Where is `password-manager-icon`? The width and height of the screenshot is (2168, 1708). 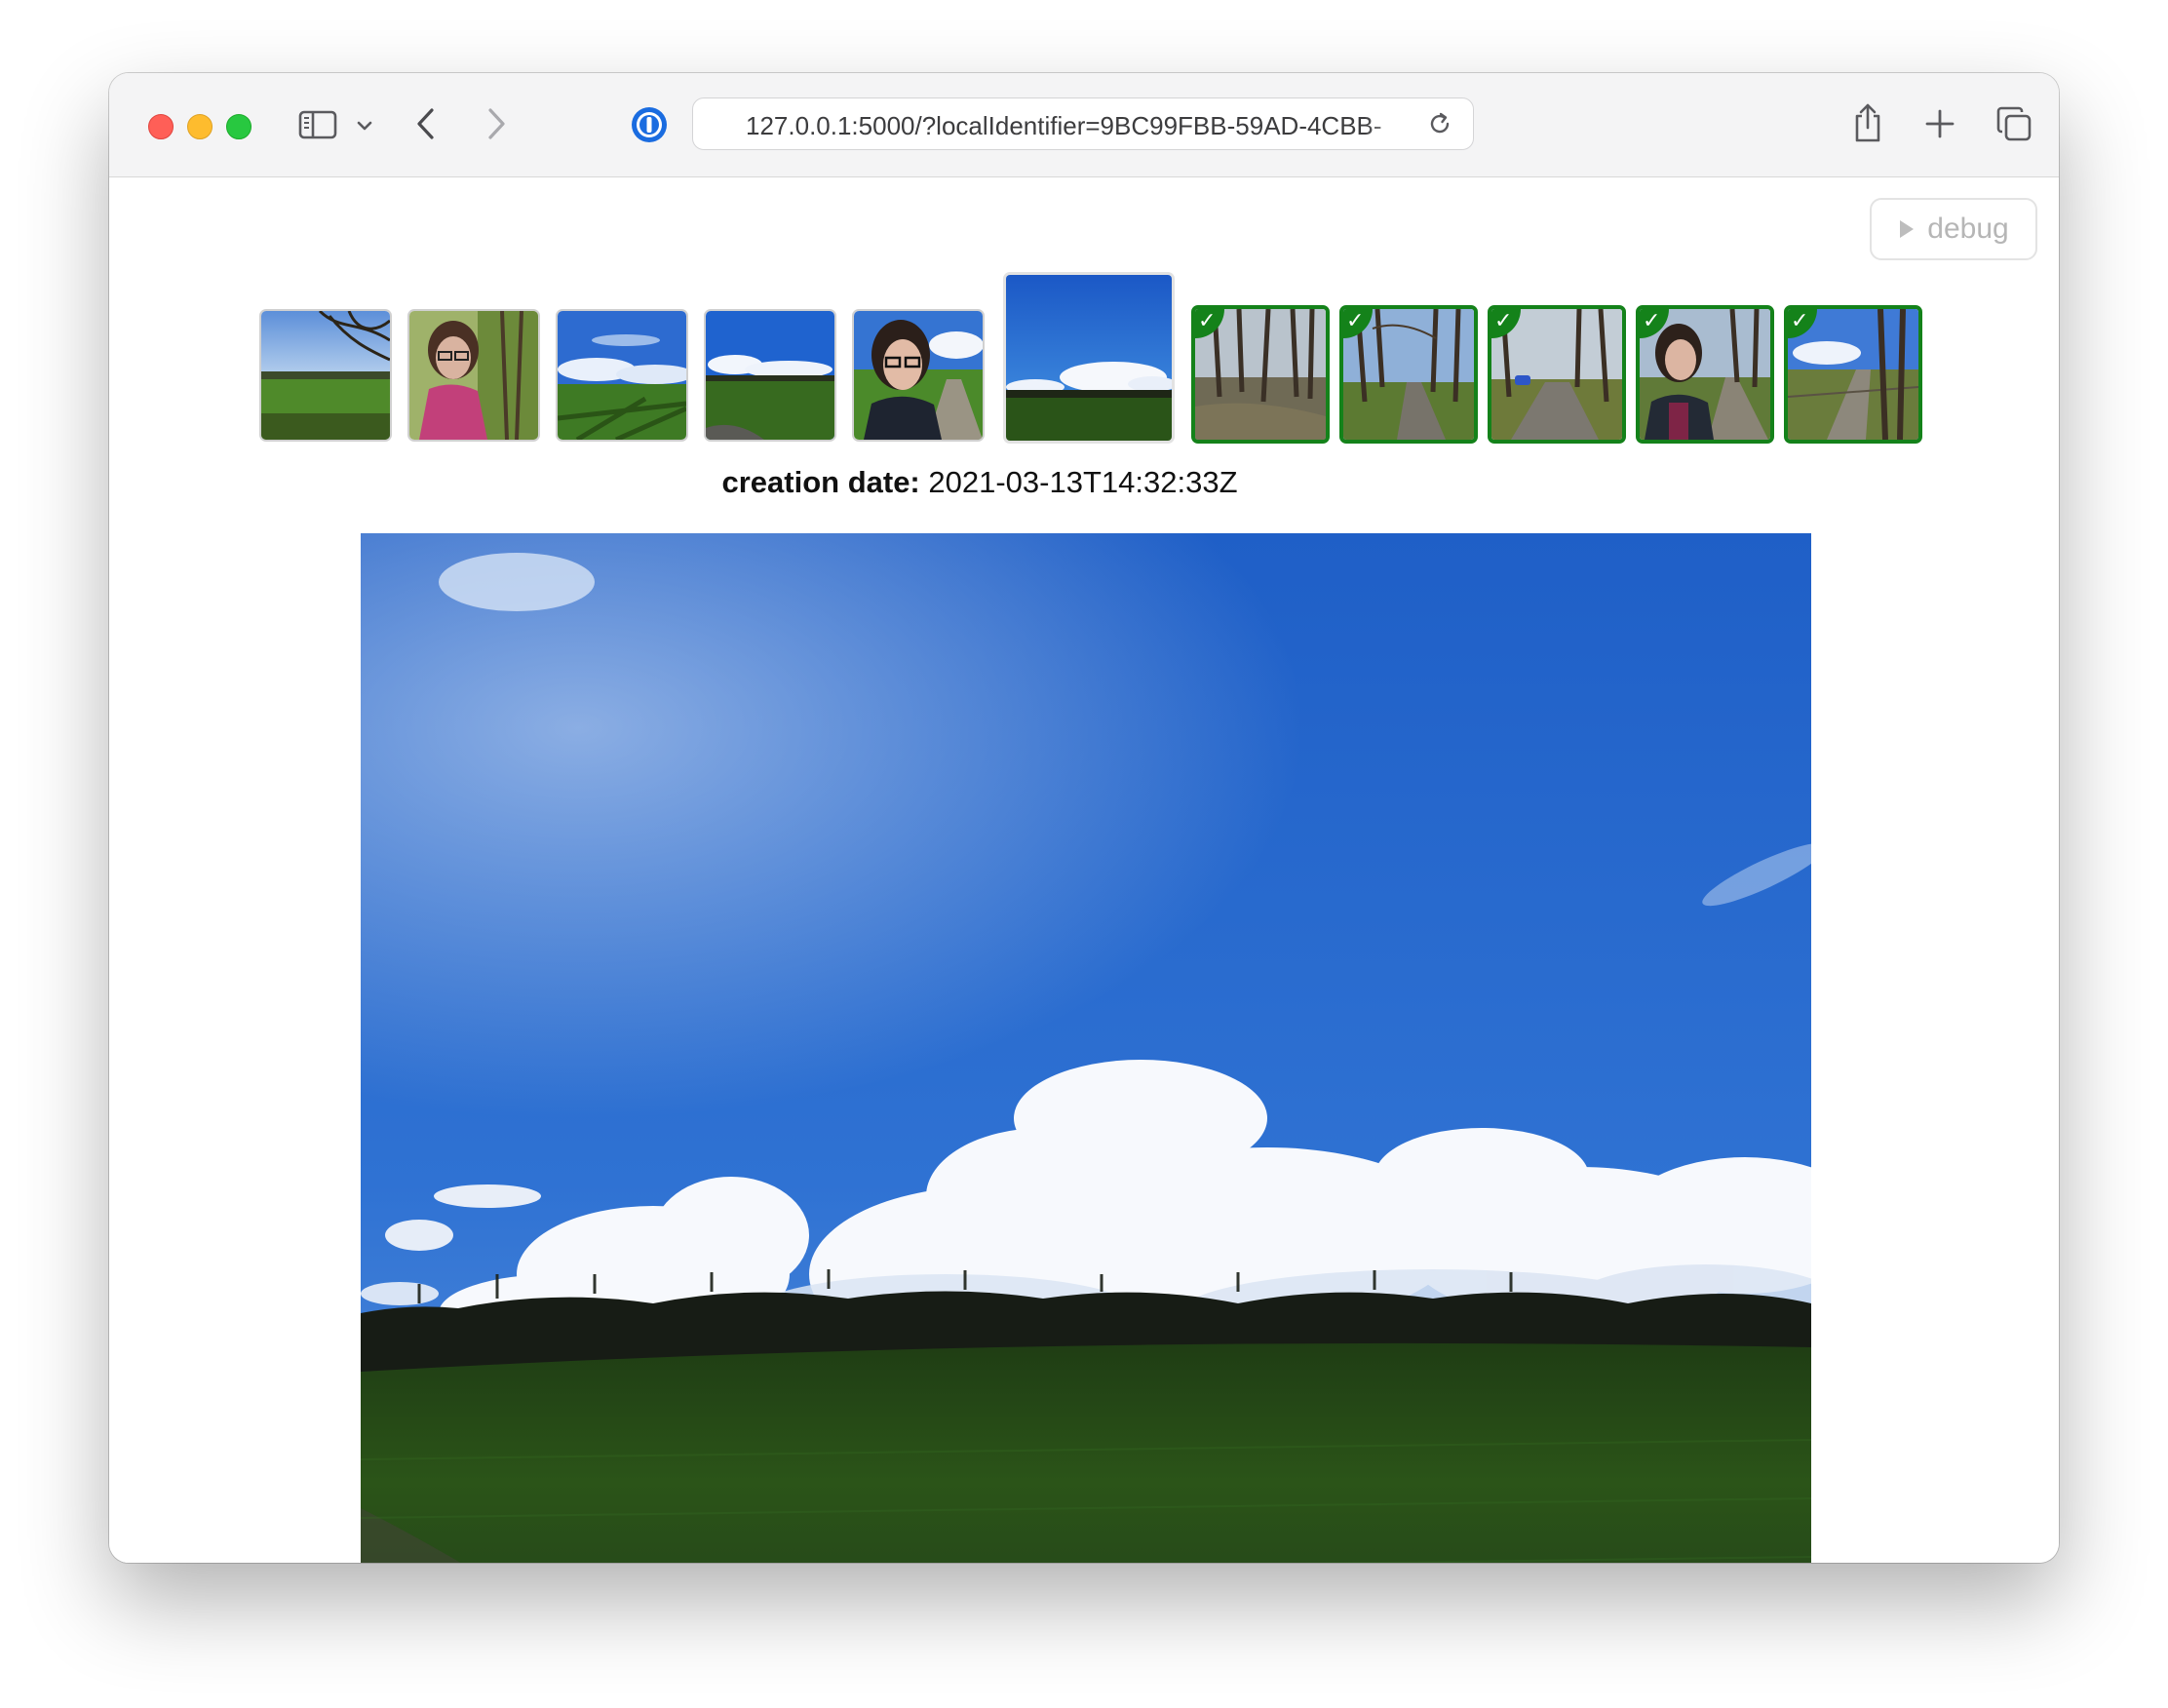
password-manager-icon is located at coordinates (649, 124).